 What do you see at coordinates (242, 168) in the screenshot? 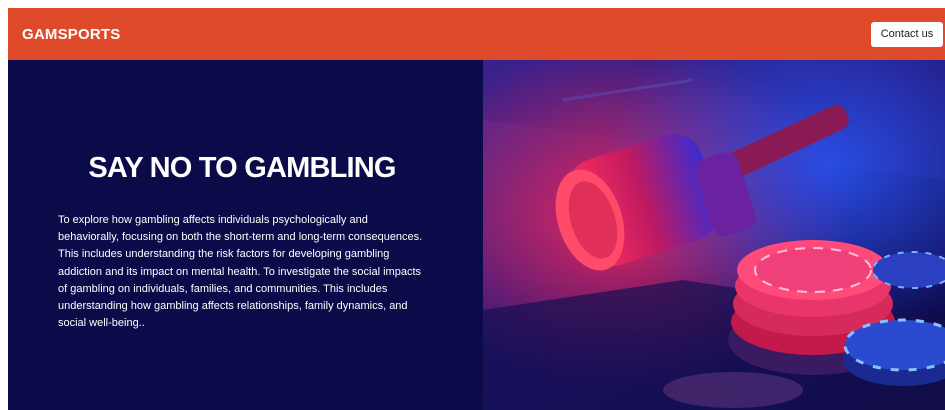
I see `hero-title: SAY NO TO GAMBLING` at bounding box center [242, 168].